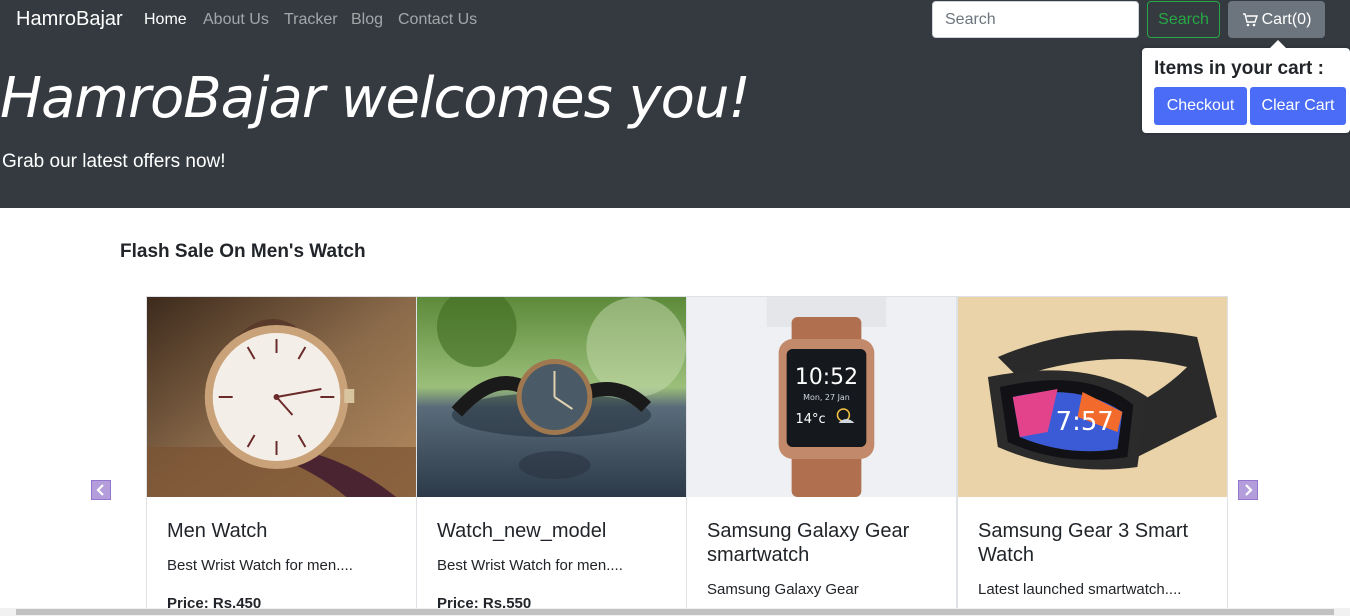 This screenshot has width=1350, height=616. What do you see at coordinates (1246, 86) in the screenshot?
I see `cart-popover: Items in your cart : Checkout Clear Cart` at bounding box center [1246, 86].